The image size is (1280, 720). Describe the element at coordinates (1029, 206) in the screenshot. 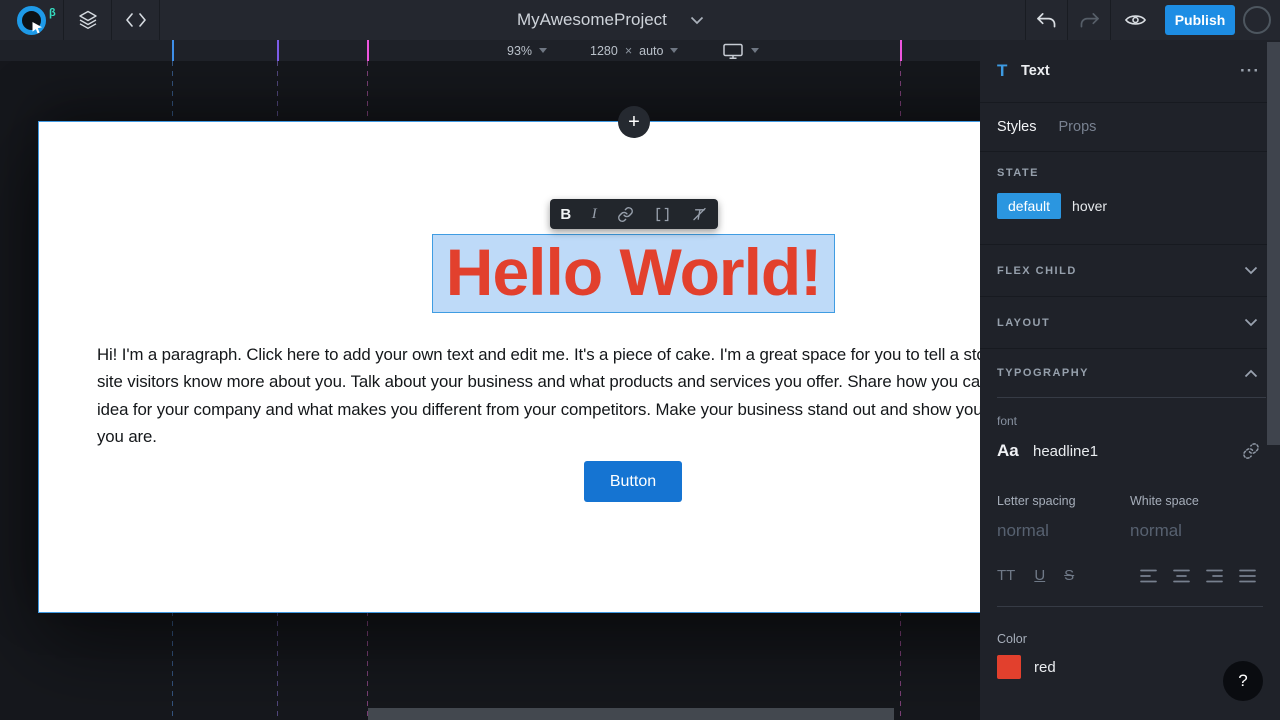

I see `state-default-chip: default` at that location.